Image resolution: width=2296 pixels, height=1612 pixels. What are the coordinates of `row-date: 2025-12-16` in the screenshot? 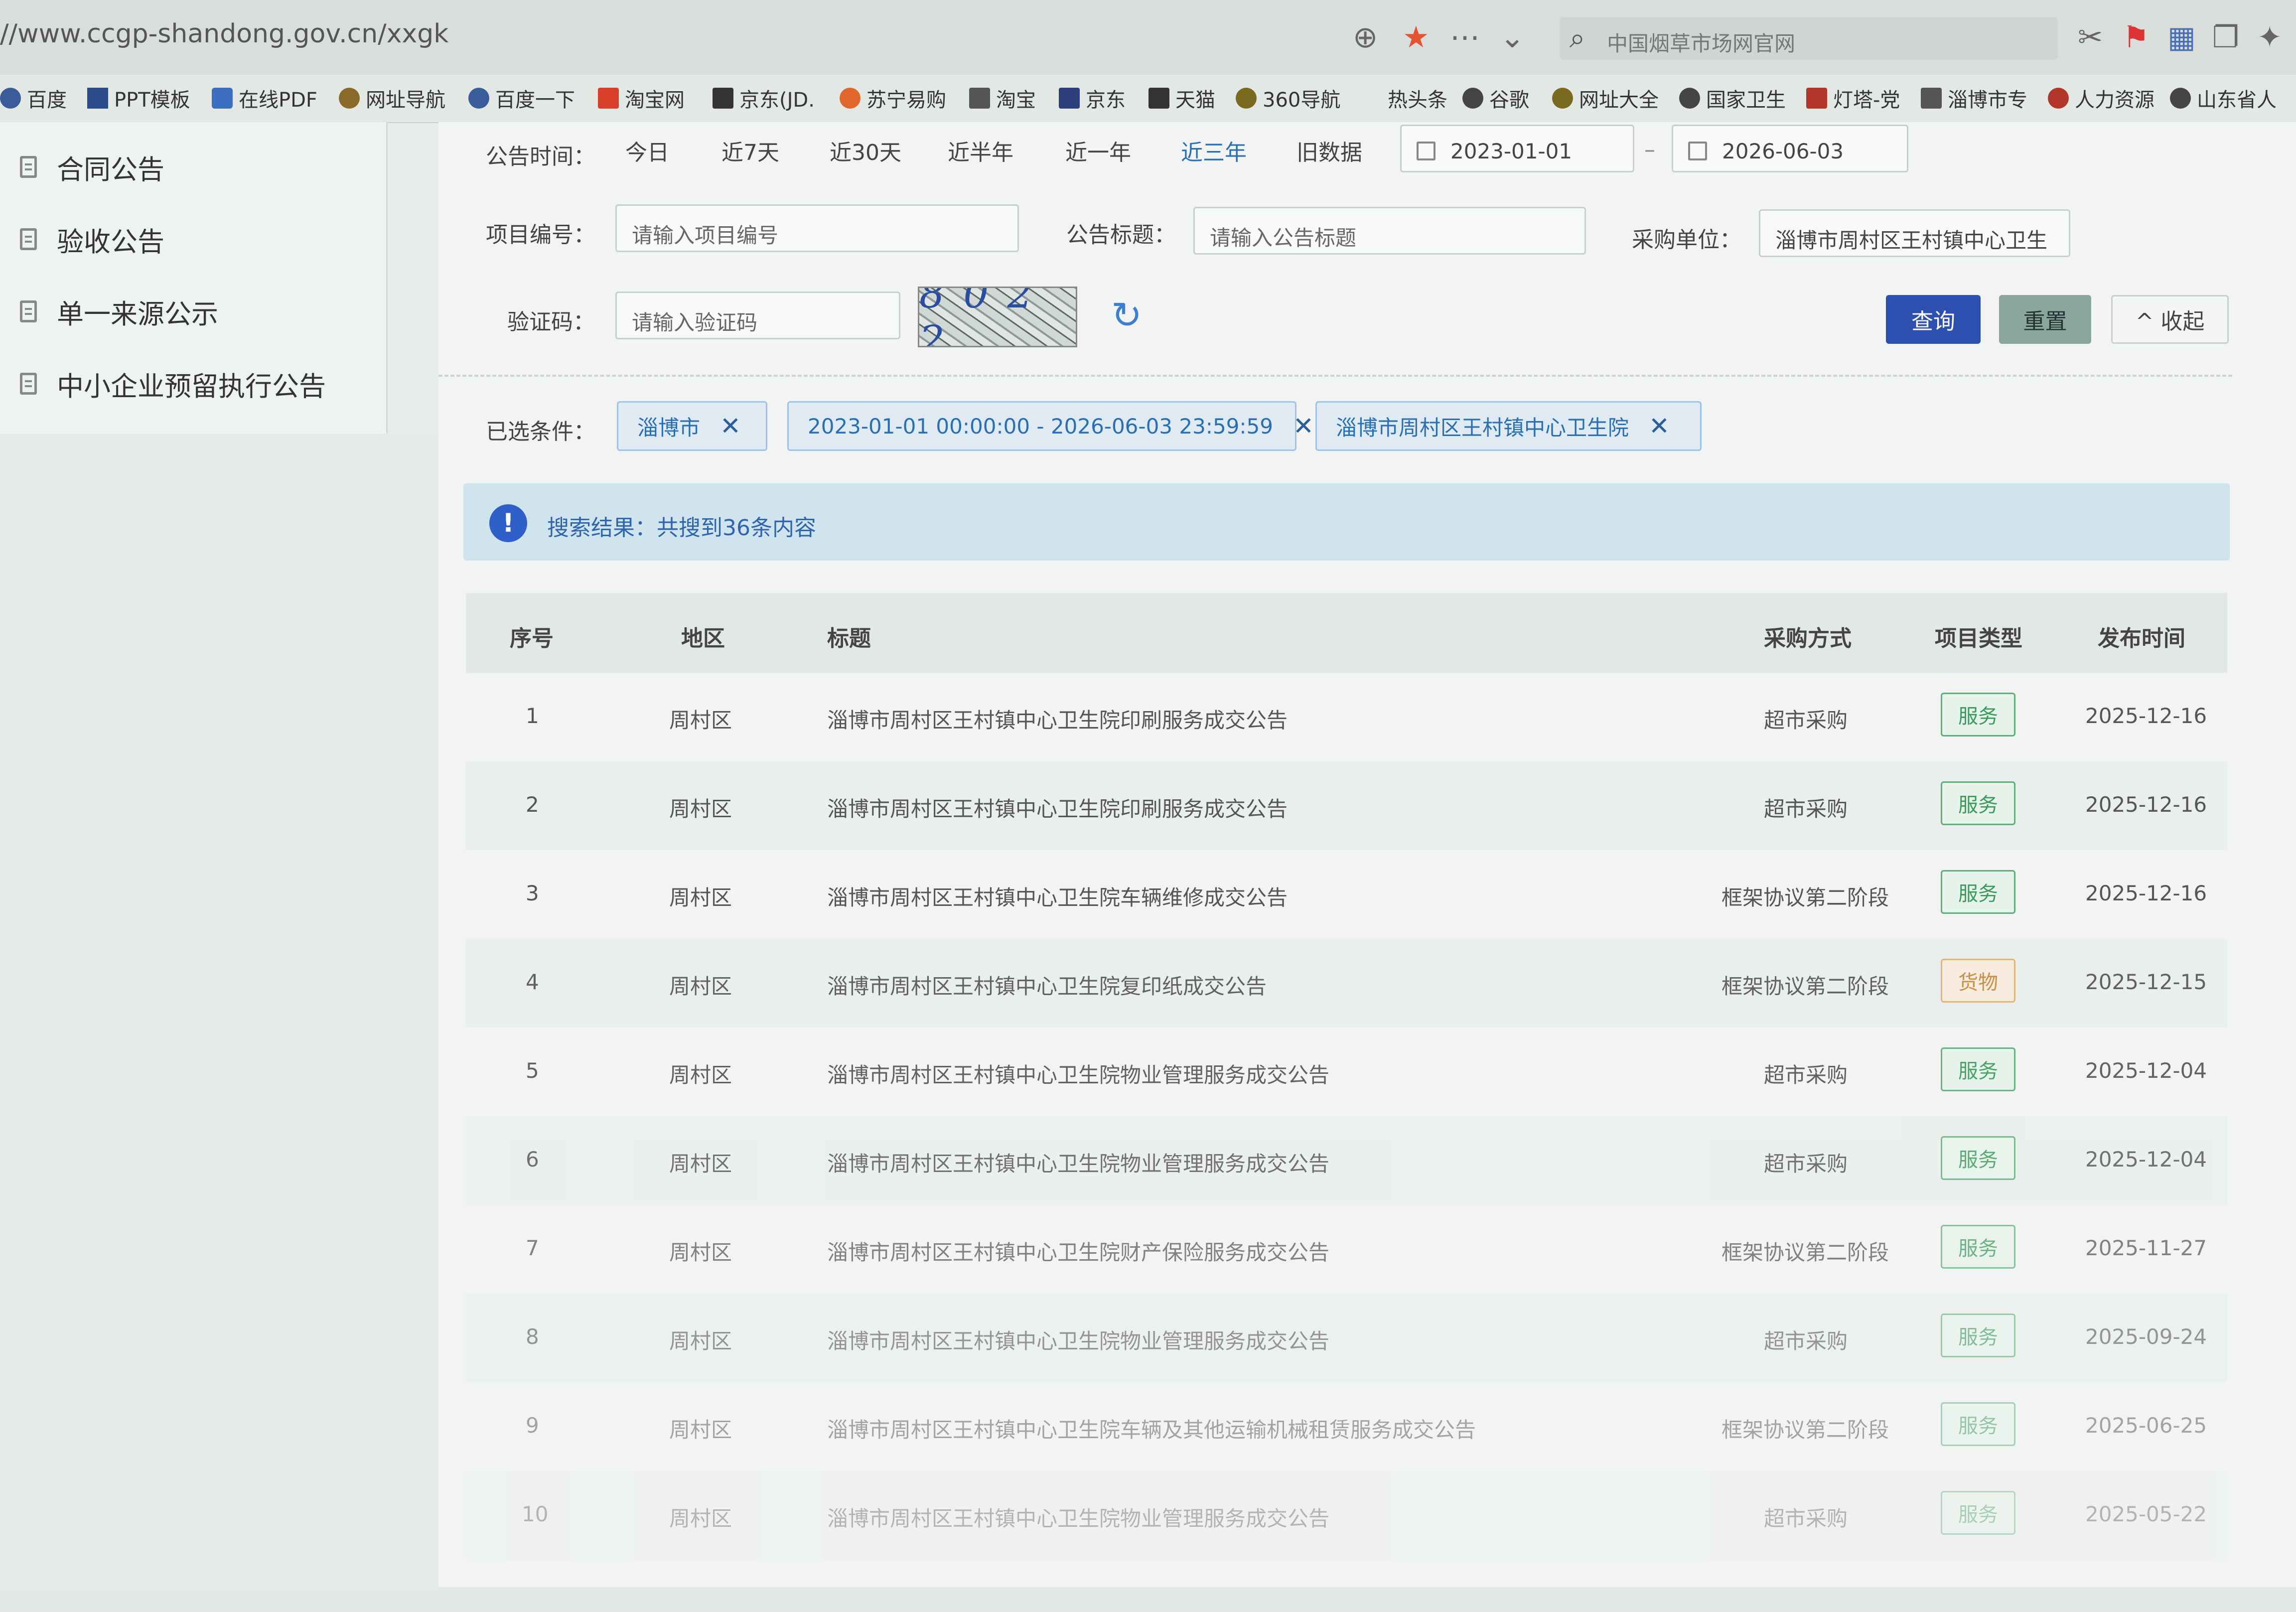 It's located at (2146, 805).